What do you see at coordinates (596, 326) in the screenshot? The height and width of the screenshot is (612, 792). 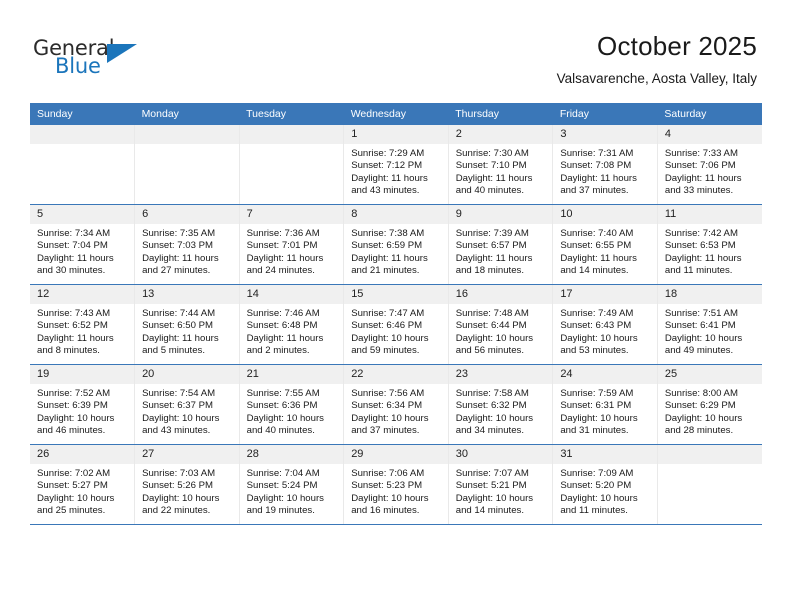 I see `sunset-text: Sunset: 6:43 PM` at bounding box center [596, 326].